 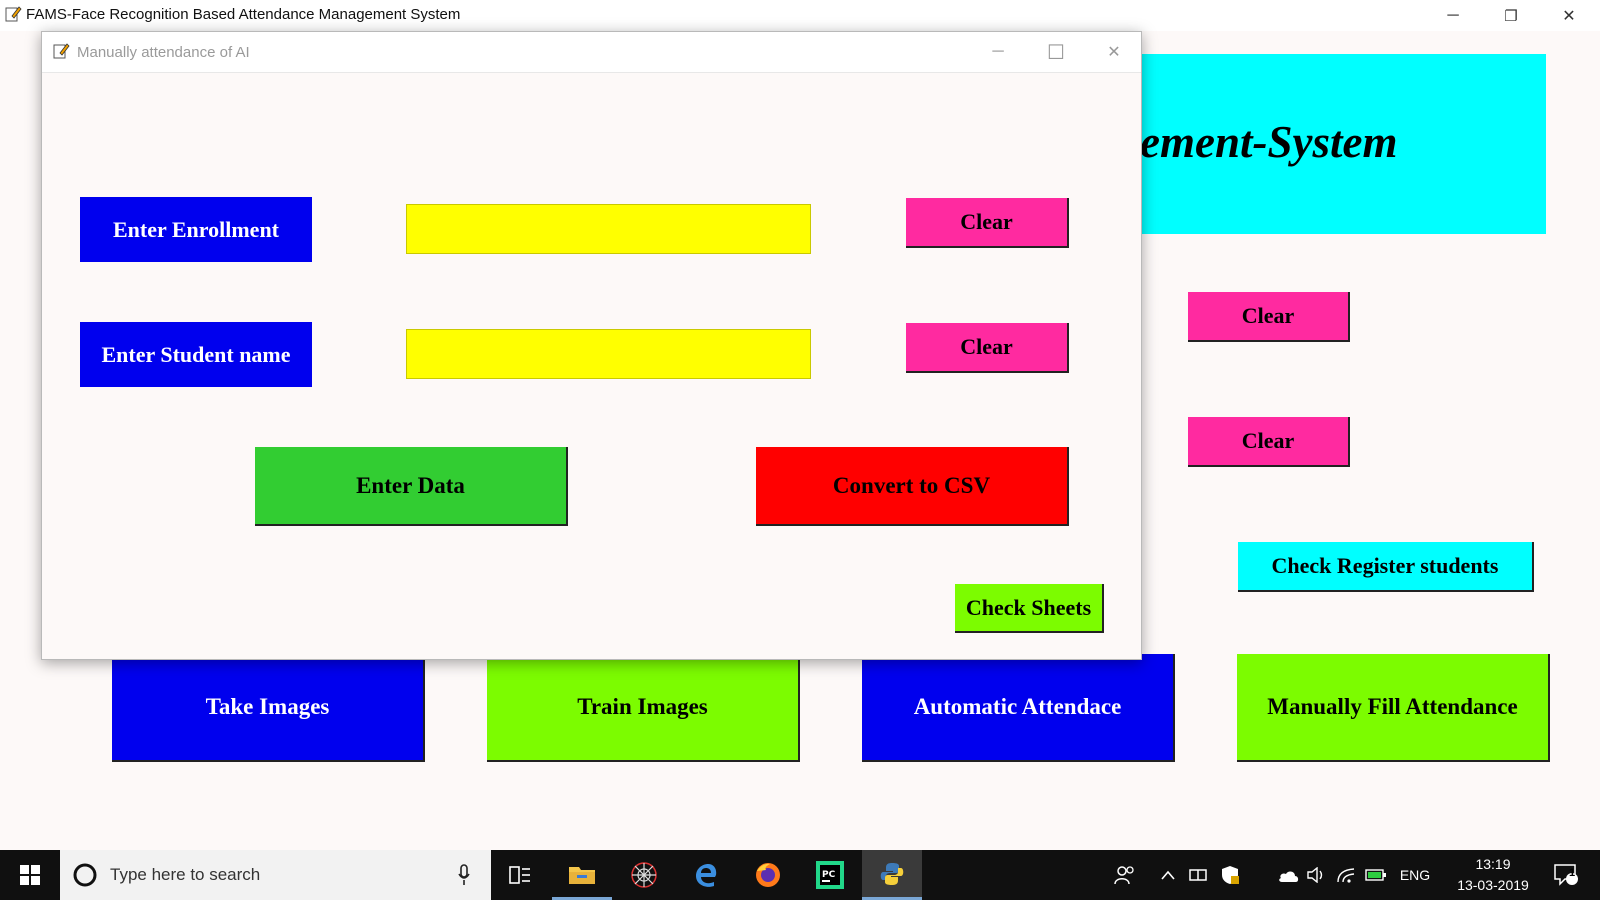 I want to click on language-indicator: ENG, so click(x=1415, y=875).